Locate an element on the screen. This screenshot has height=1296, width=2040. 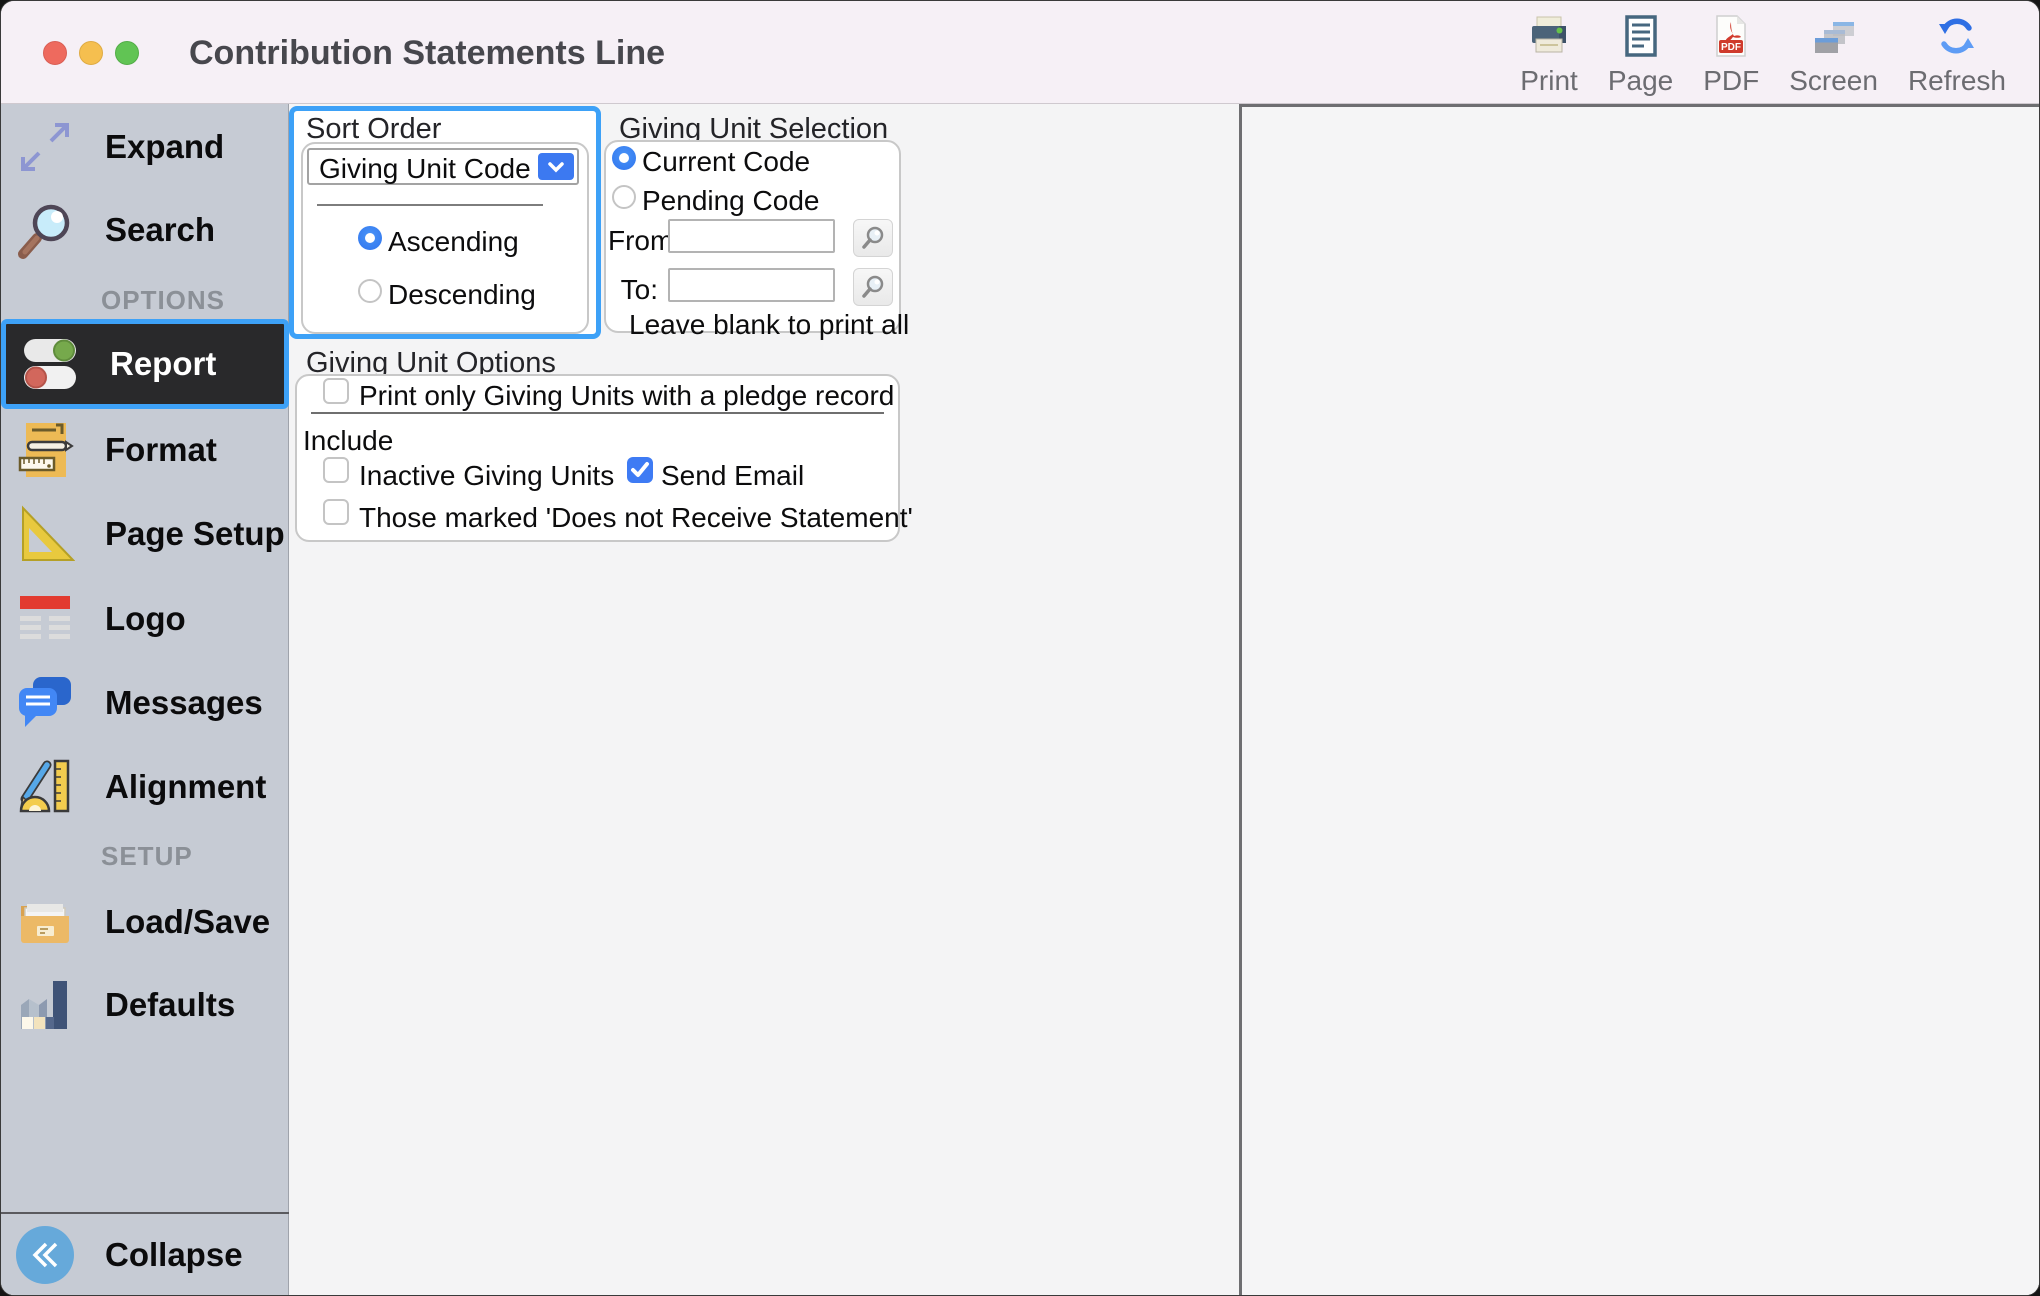
sidebar-item-expand: Expand is located at coordinates (145, 147).